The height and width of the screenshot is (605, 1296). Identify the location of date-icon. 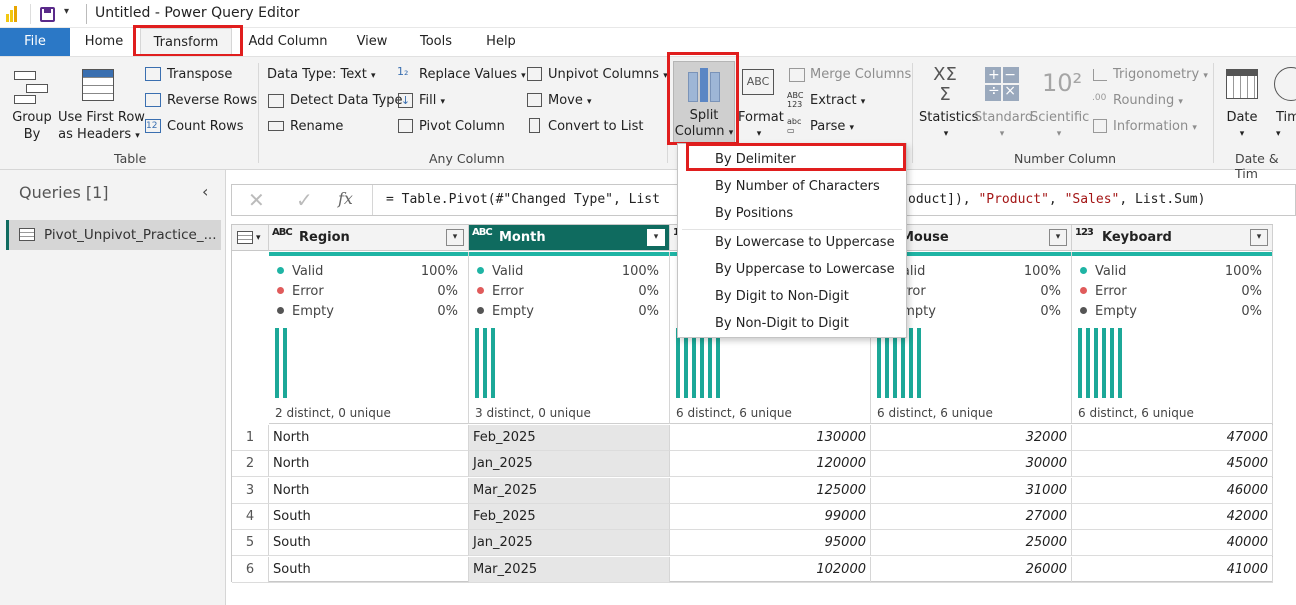
(1242, 84).